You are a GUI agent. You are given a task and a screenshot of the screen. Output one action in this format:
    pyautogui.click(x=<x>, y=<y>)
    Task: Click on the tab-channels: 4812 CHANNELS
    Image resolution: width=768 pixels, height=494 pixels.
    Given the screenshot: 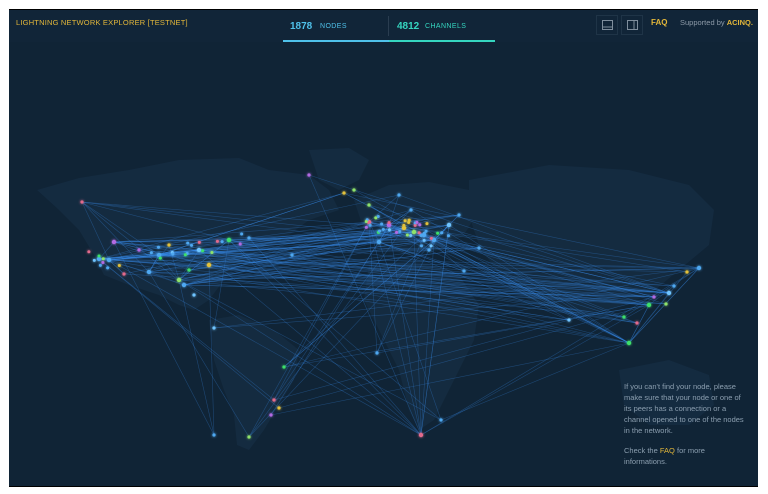 What is the action you would take?
    pyautogui.click(x=442, y=26)
    